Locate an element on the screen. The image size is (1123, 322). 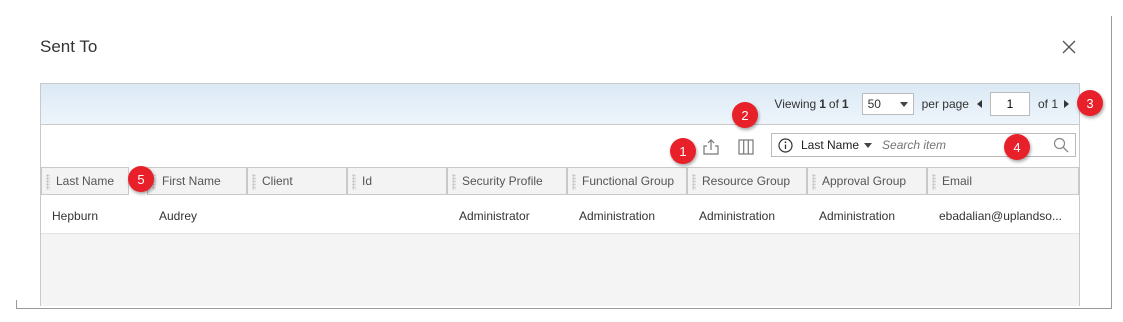
cell-resource-group: Administration is located at coordinates (737, 216).